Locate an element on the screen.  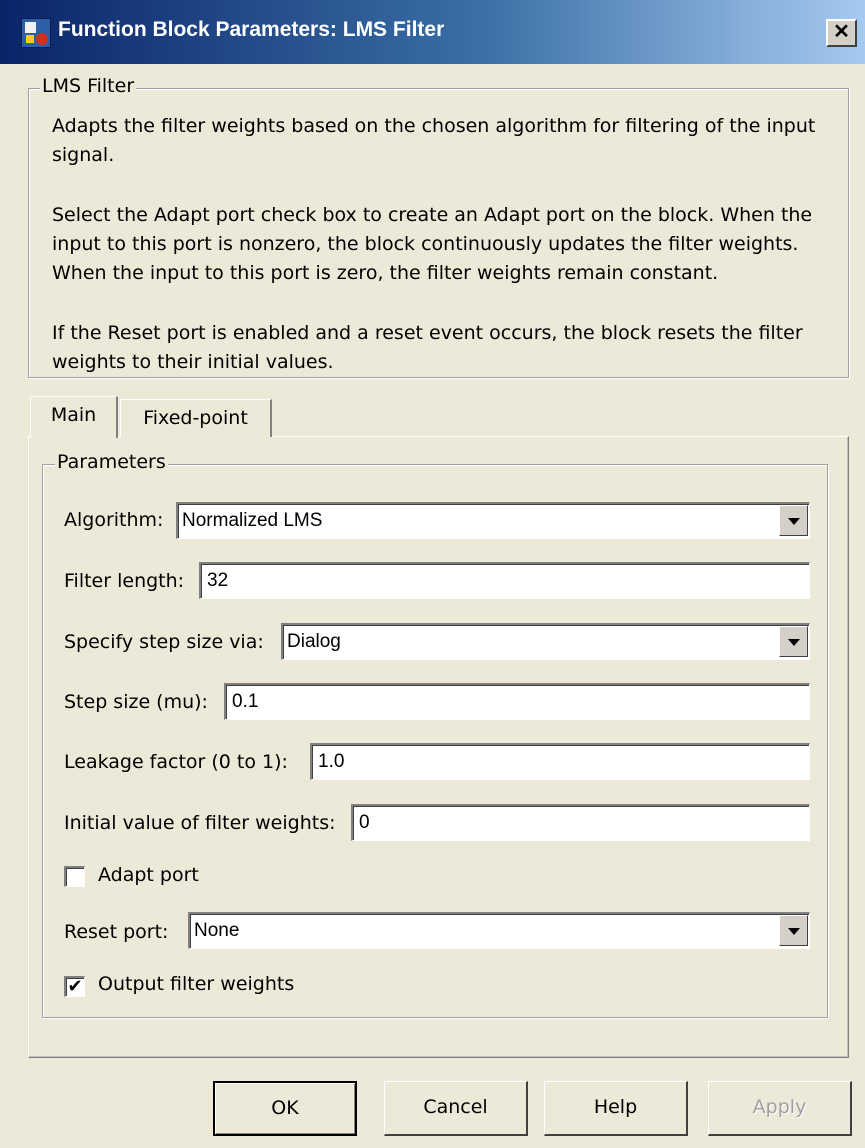
output-filter-weights-label: Output filter weights is located at coordinates (196, 984).